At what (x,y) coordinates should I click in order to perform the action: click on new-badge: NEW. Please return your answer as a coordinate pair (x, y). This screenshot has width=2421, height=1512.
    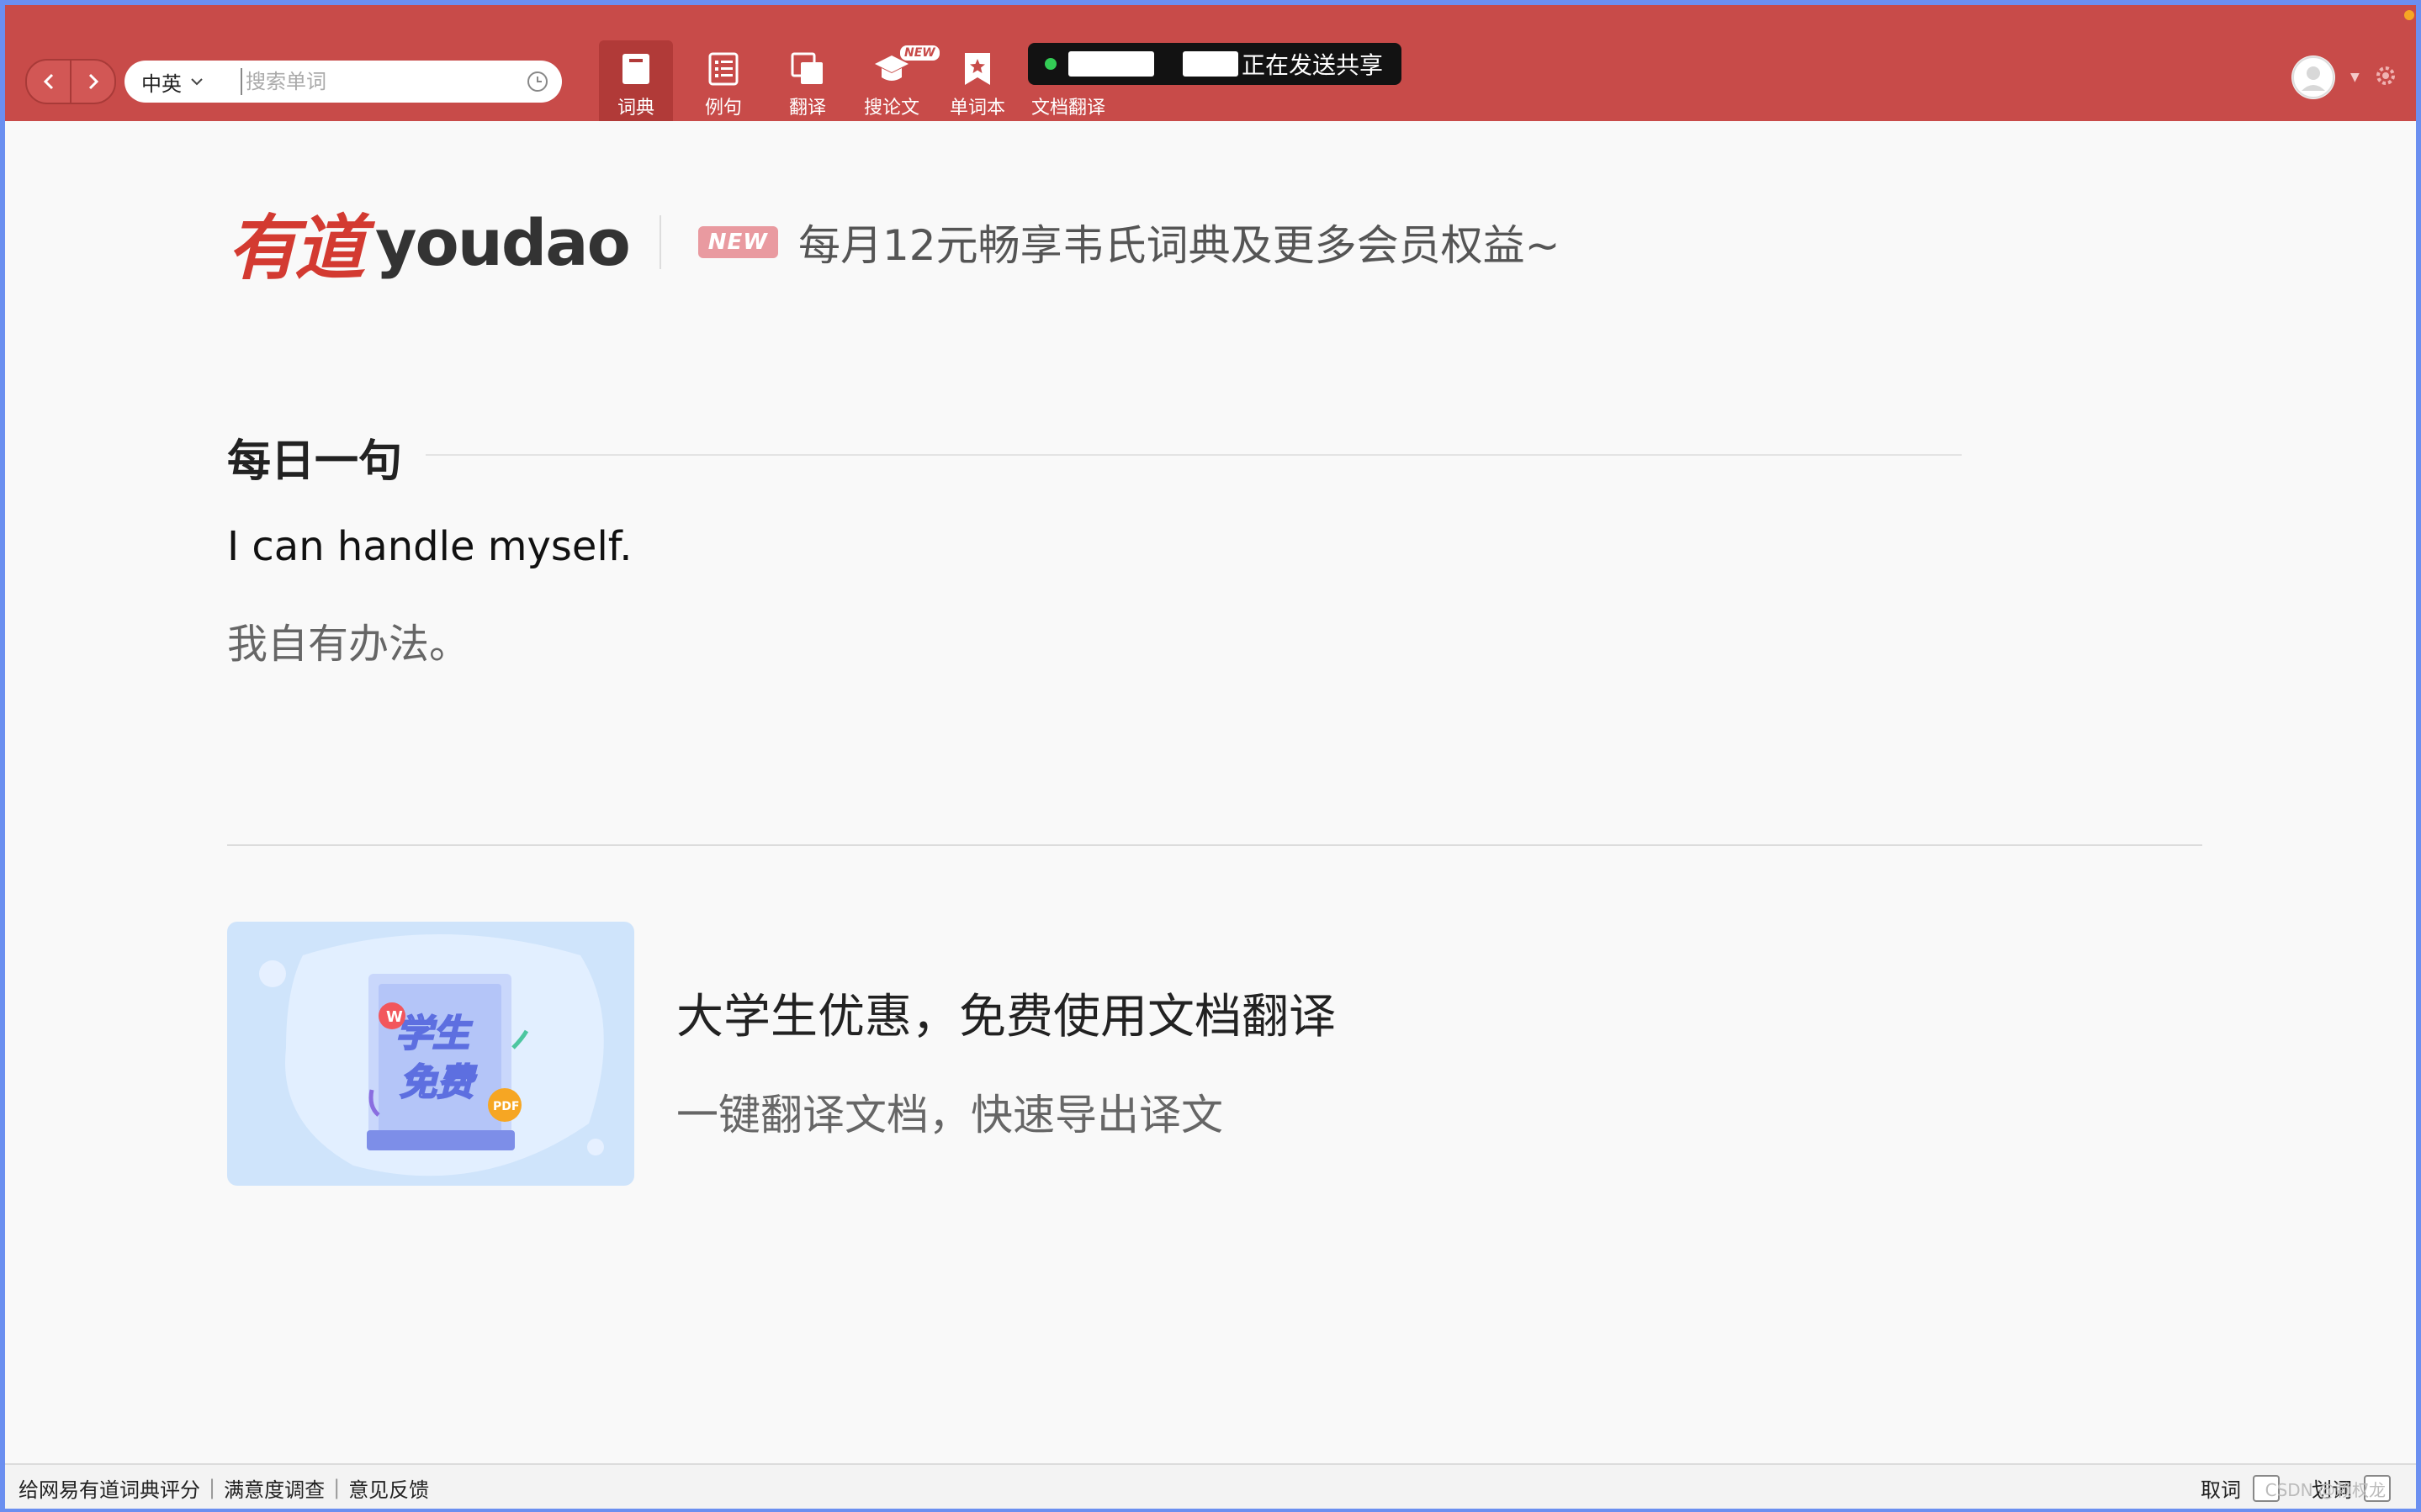
    Looking at the image, I should click on (738, 242).